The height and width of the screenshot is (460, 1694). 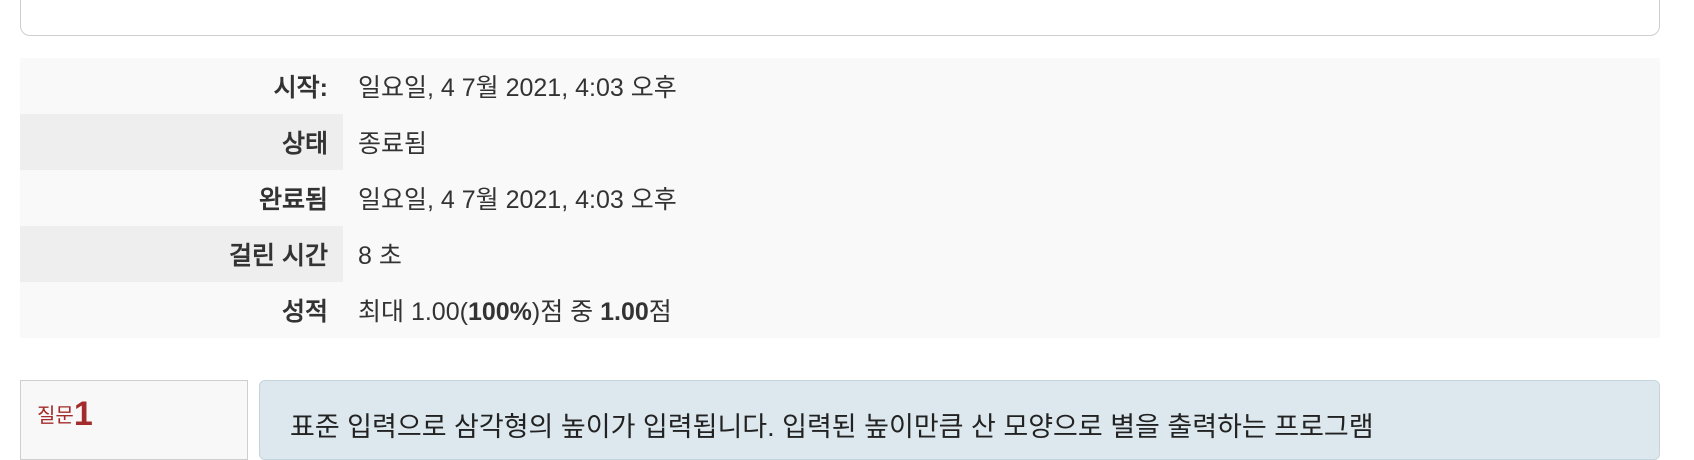 What do you see at coordinates (660, 312) in the screenshot?
I see `grade-suffix: 점` at bounding box center [660, 312].